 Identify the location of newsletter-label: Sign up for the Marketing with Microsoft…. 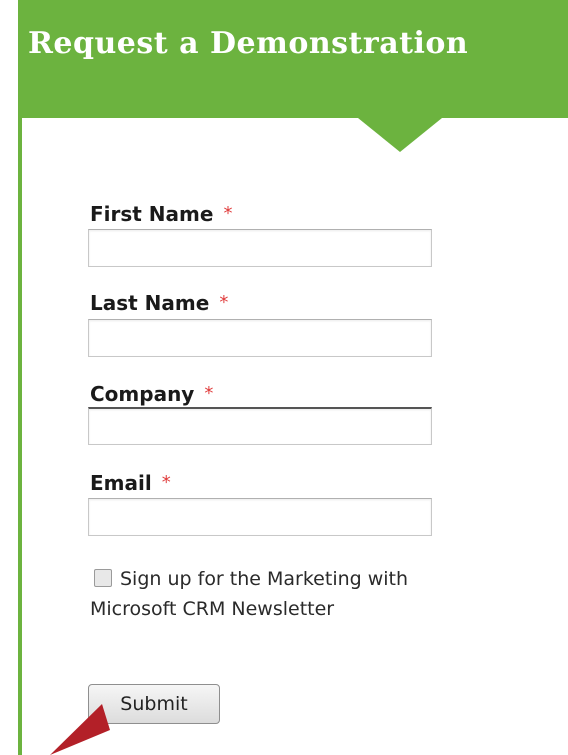
(249, 594).